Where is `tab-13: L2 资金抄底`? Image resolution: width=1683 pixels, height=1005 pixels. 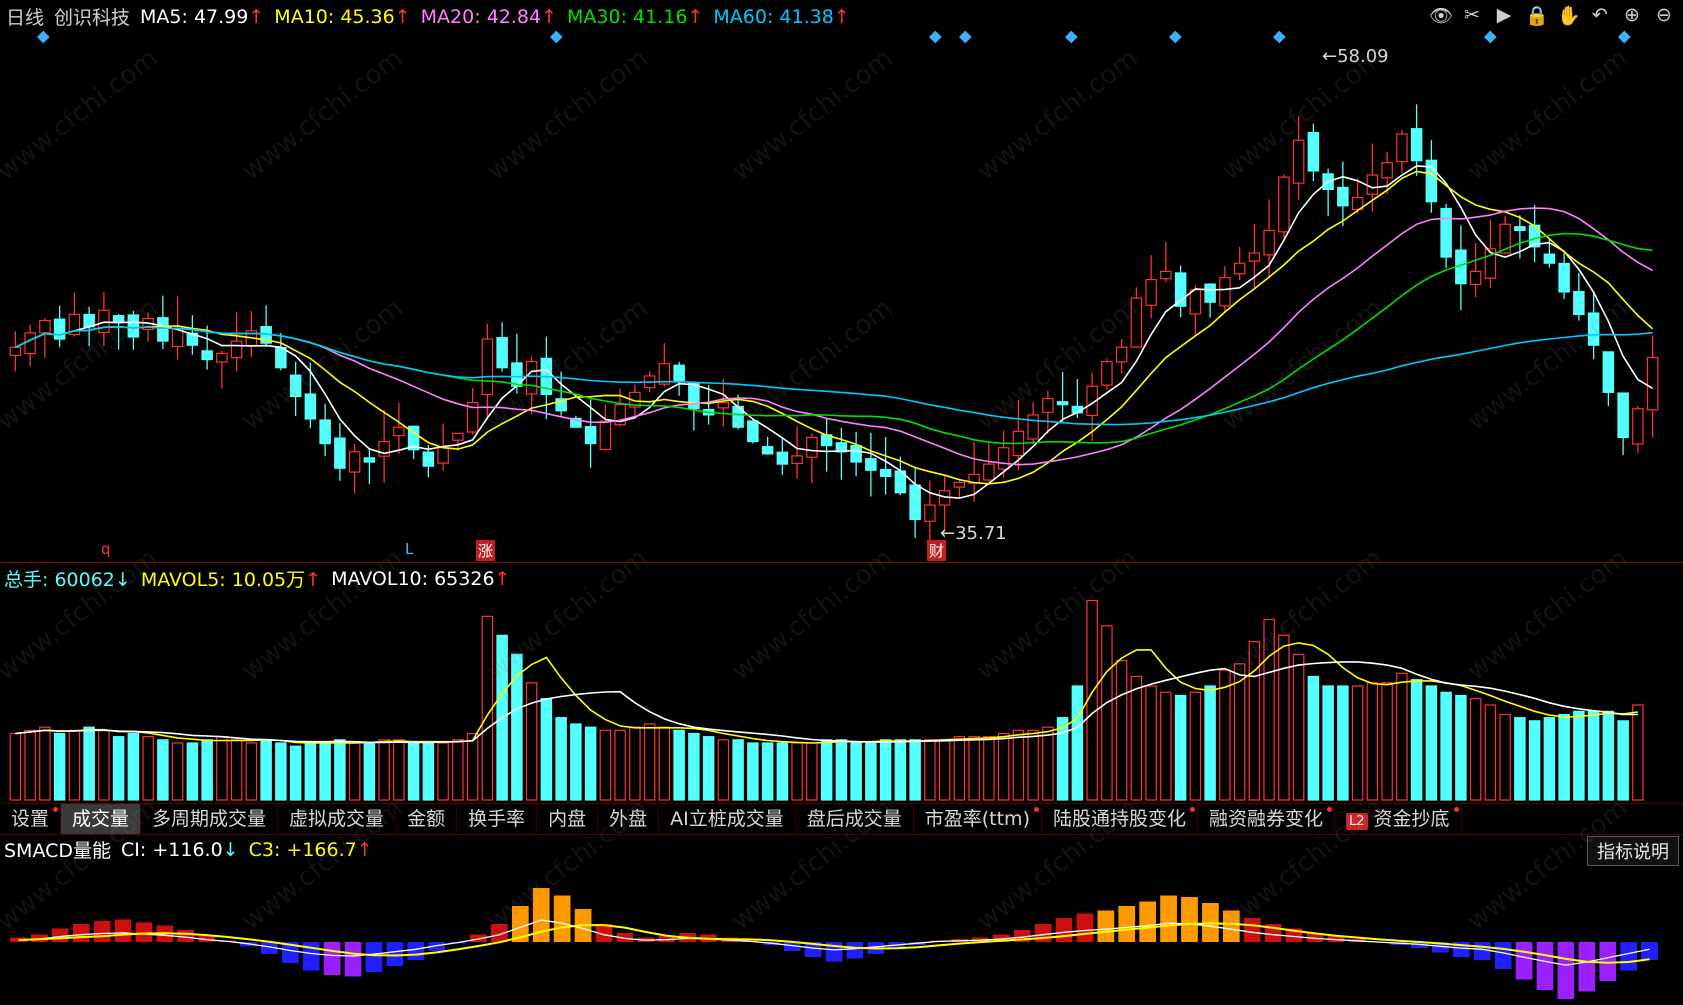 tab-13: L2 资金抄底 is located at coordinates (1398, 819).